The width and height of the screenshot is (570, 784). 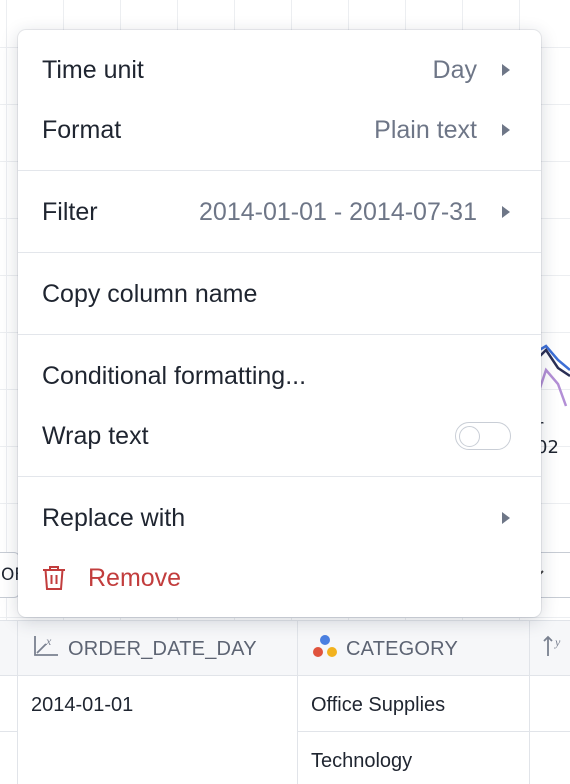 I want to click on menu-item-label: Replace with, so click(x=114, y=517).